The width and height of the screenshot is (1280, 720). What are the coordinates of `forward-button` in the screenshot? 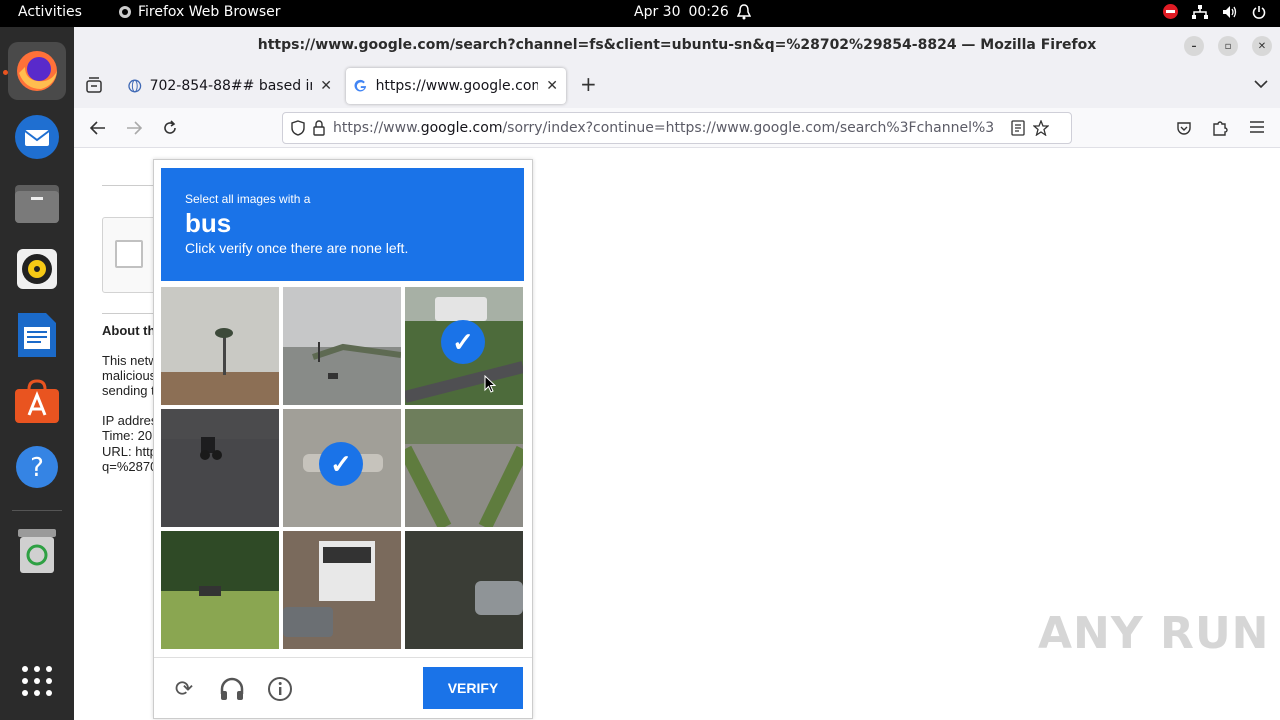 It's located at (134, 128).